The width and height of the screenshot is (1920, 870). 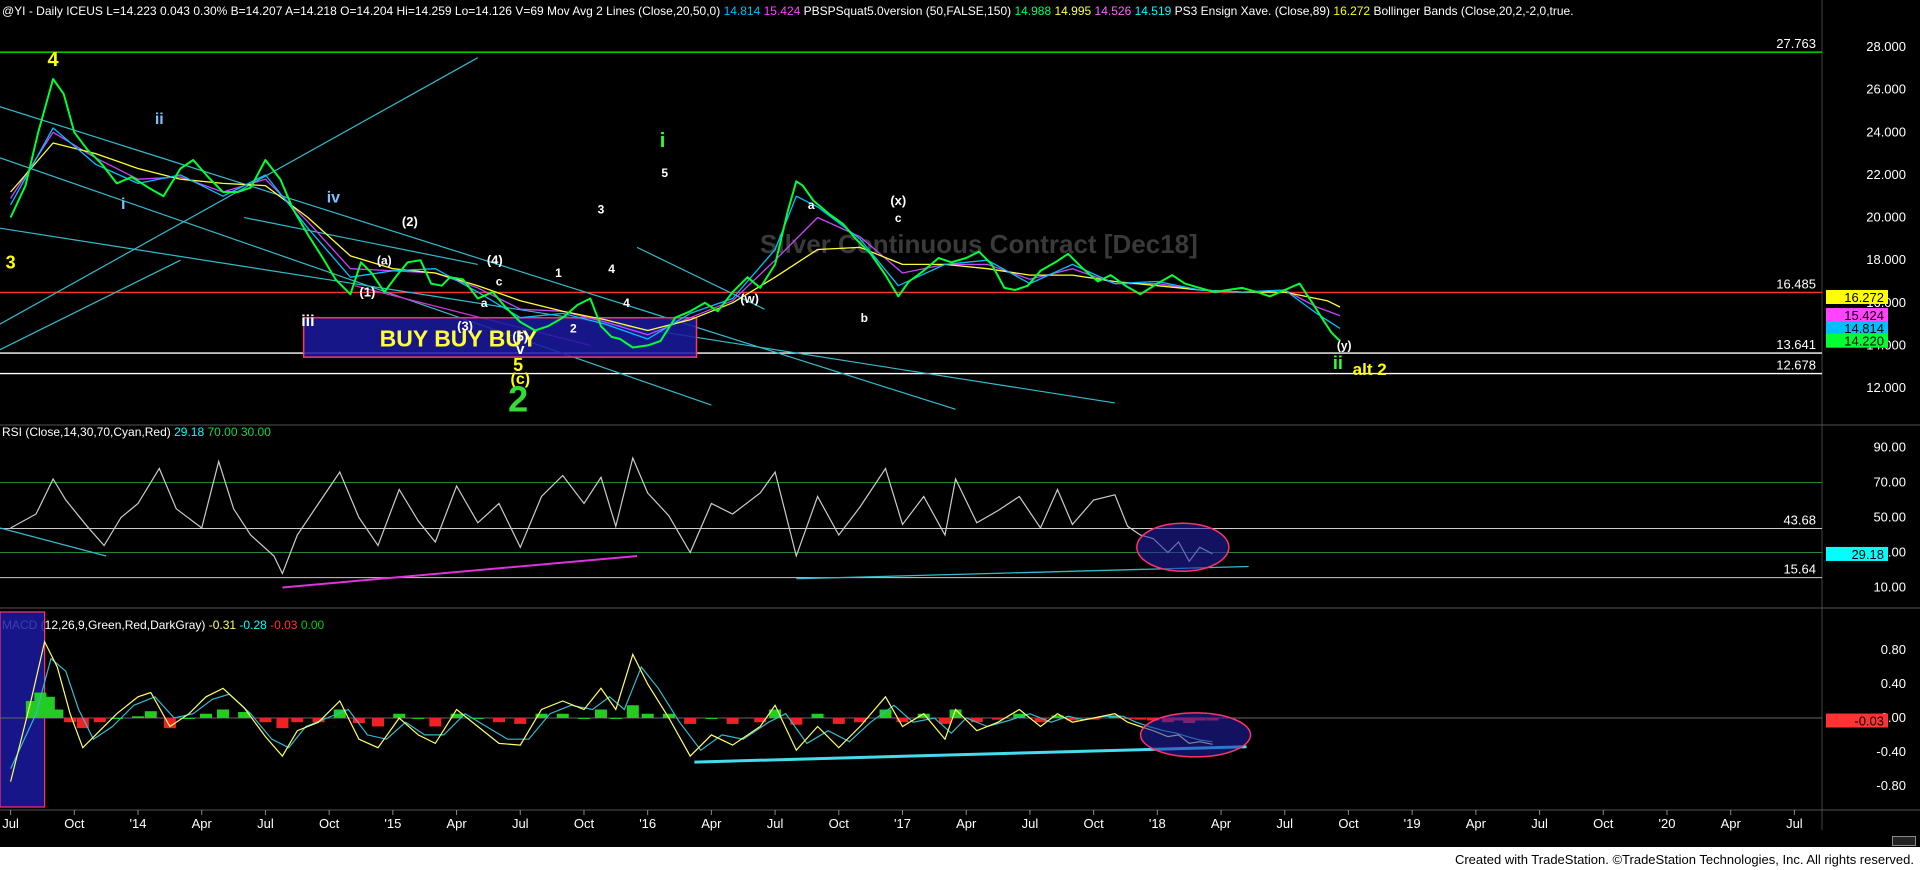 What do you see at coordinates (1157, 823) in the screenshot?
I see `date-tick-label: '18` at bounding box center [1157, 823].